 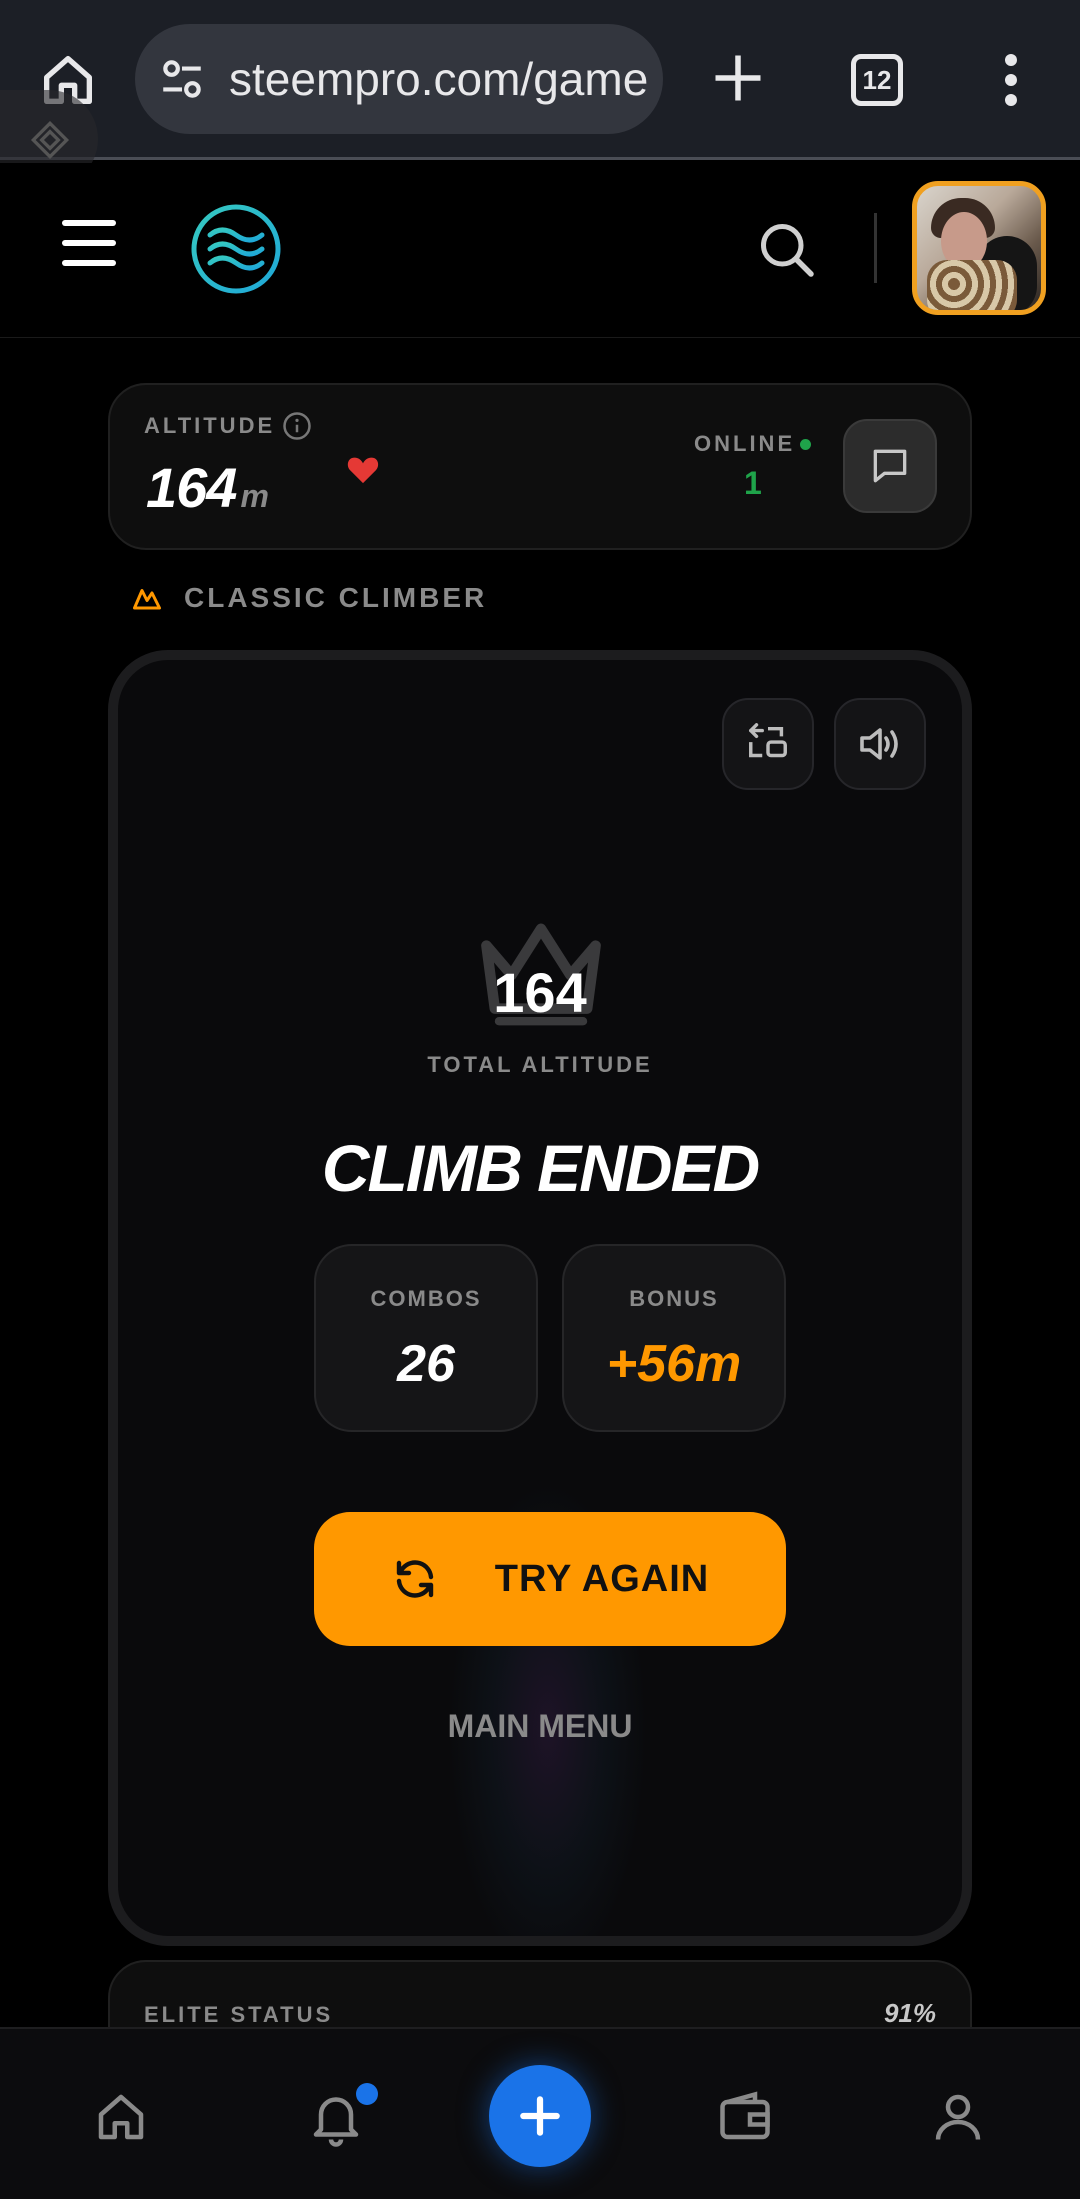 I want to click on bonus-label: BONUS, so click(x=674, y=1298).